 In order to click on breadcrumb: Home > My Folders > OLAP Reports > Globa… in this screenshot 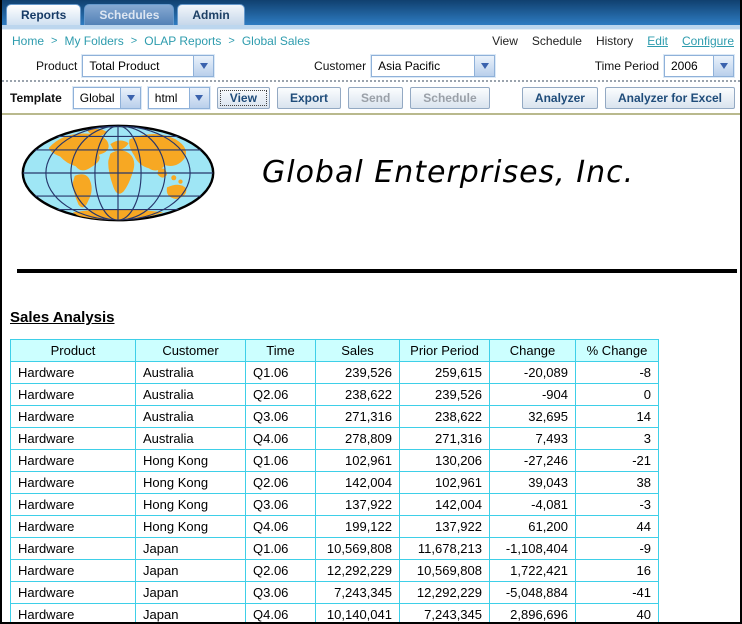, I will do `click(161, 41)`.